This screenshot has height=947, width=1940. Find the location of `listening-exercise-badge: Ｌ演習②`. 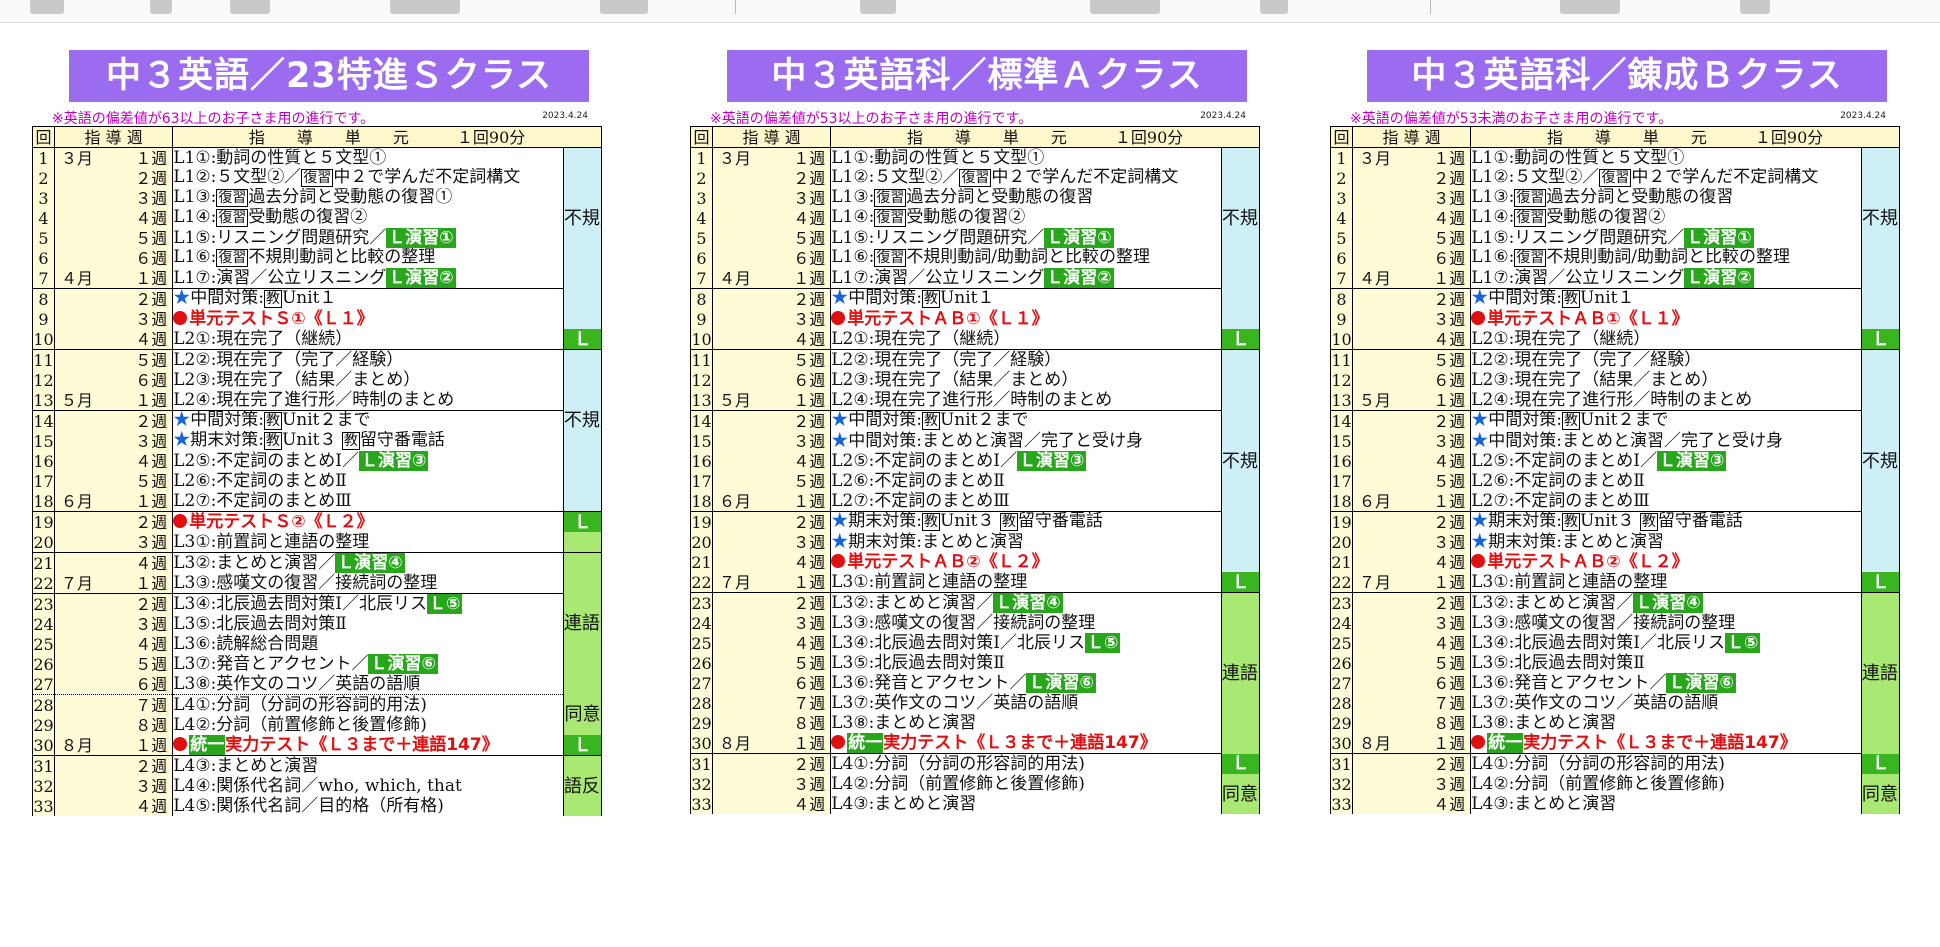

listening-exercise-badge: Ｌ演習② is located at coordinates (1719, 278).